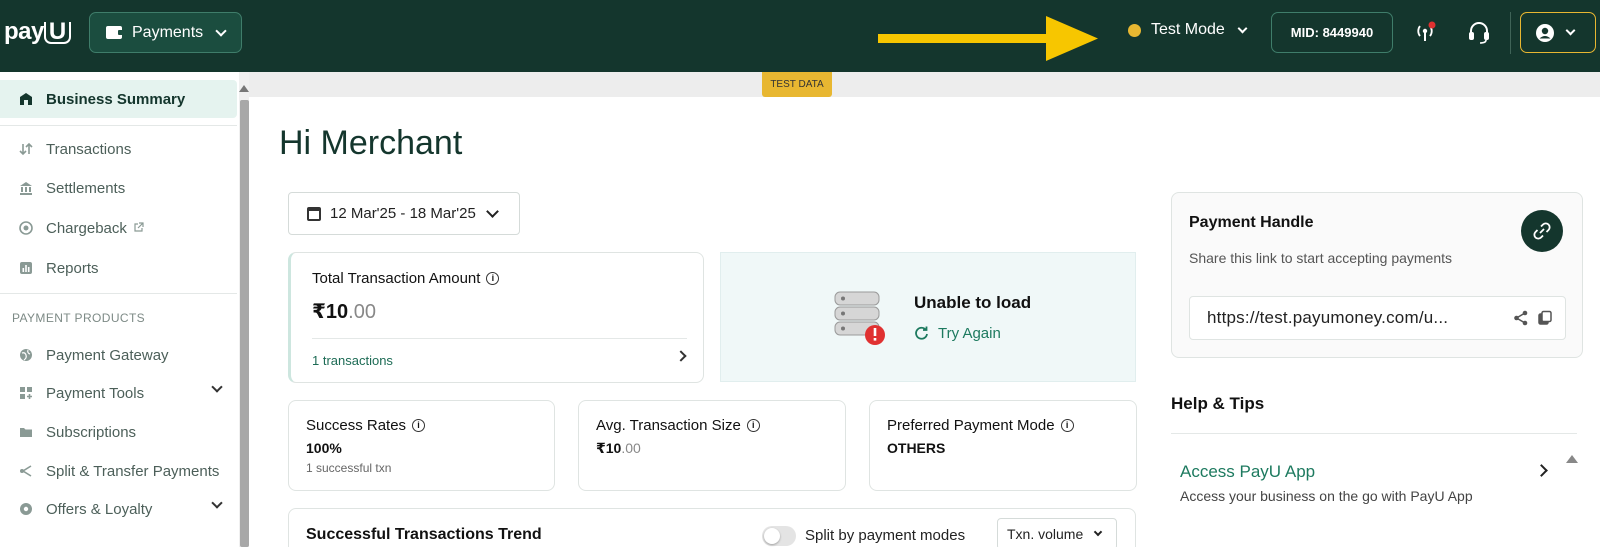  What do you see at coordinates (678, 425) in the screenshot?
I see `avg-transaction-title: Avg. Transaction Size i` at bounding box center [678, 425].